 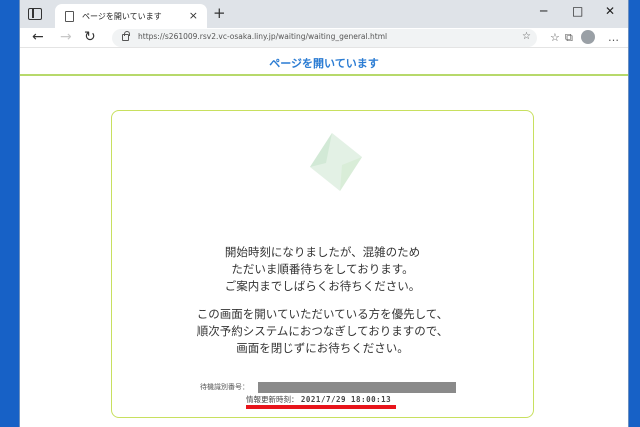 I want to click on waiting-id-label: 待機識別番号：, so click(x=224, y=387).